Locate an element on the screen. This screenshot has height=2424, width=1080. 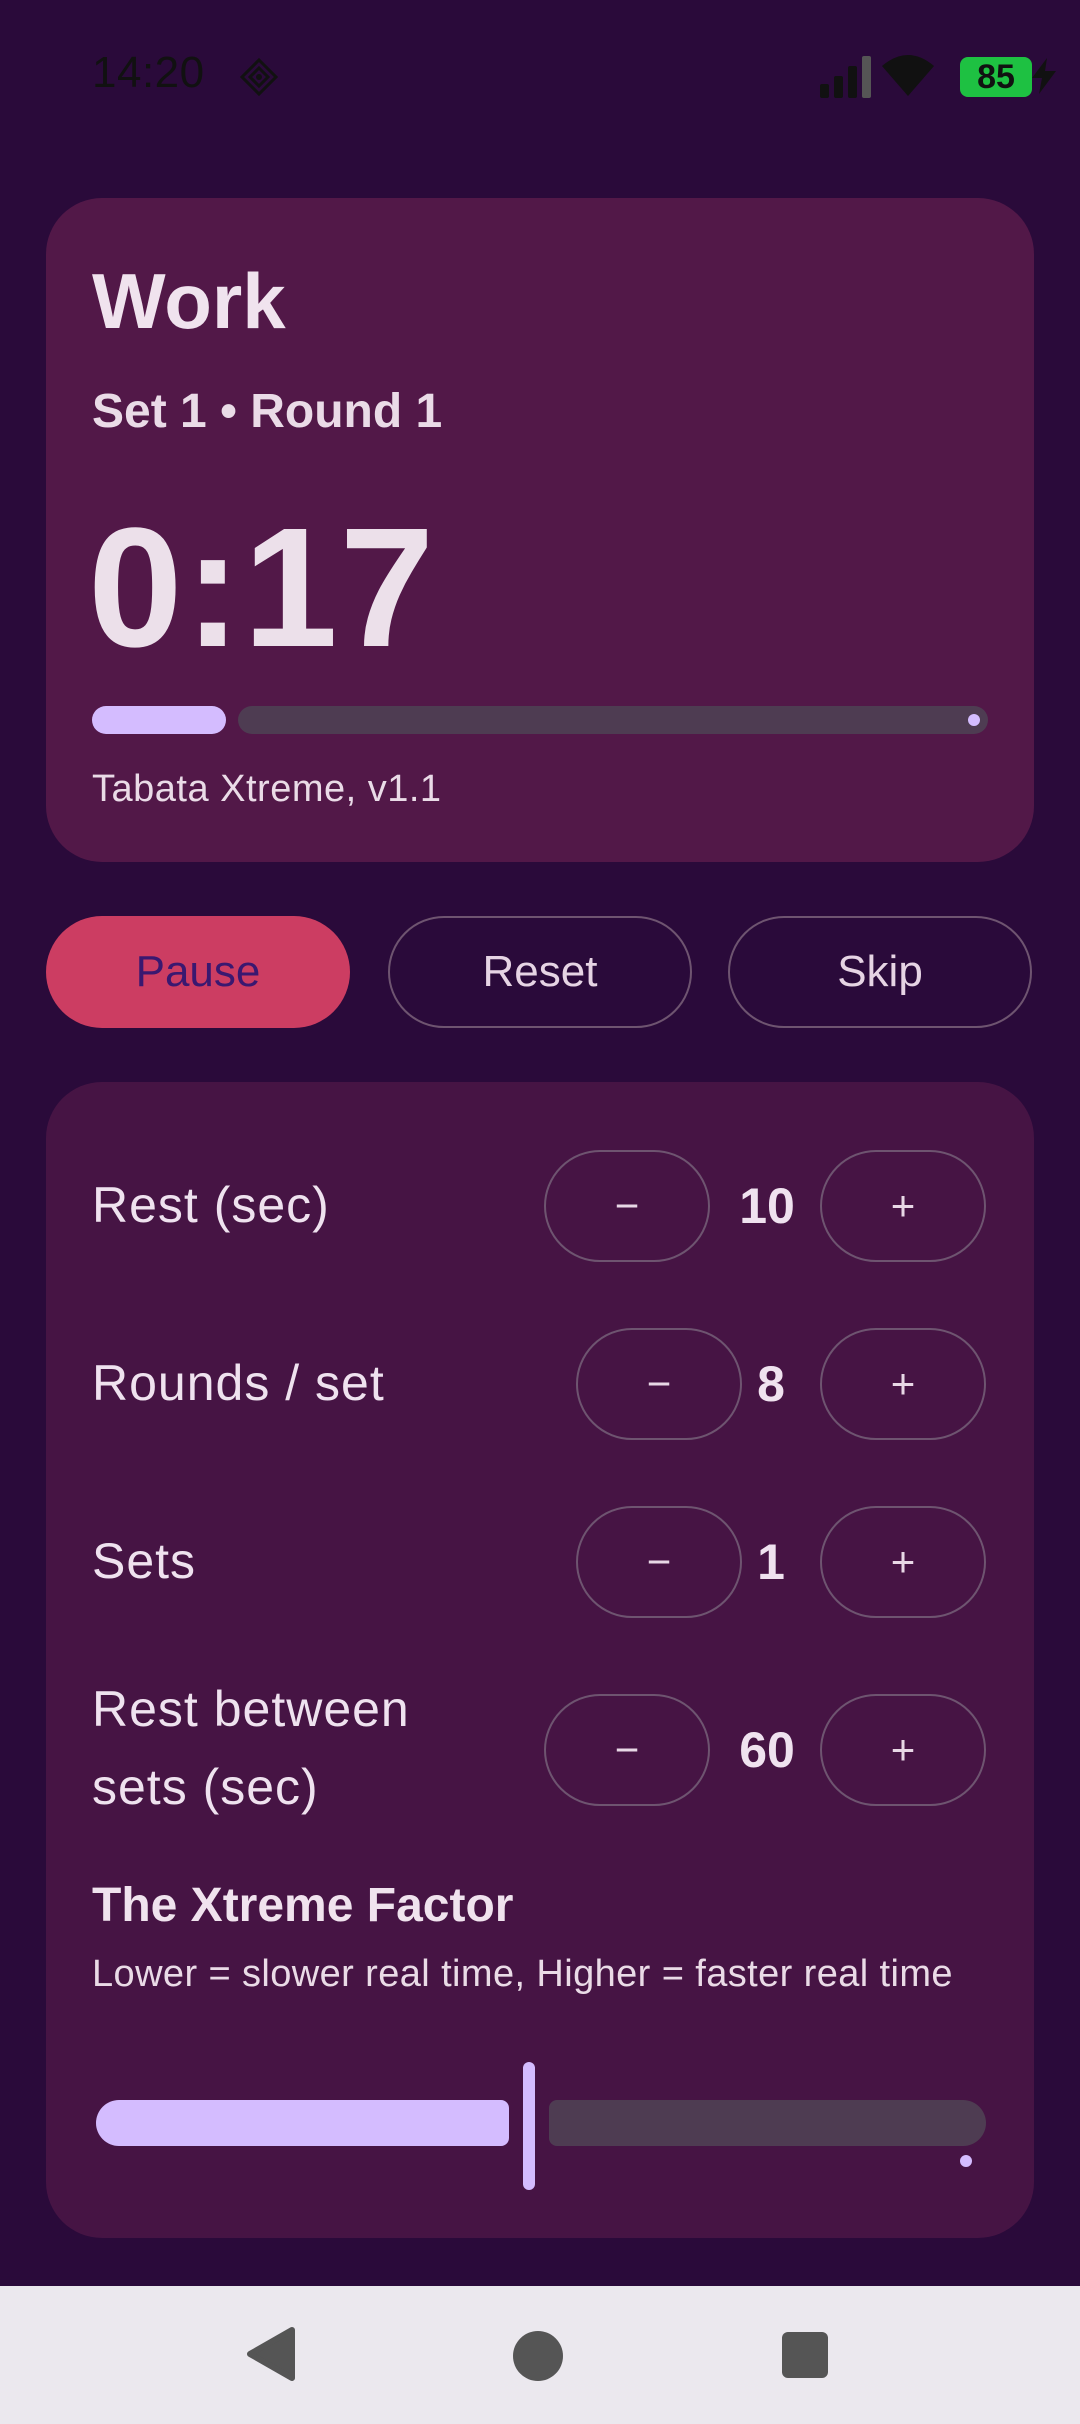
interval-progress-bar is located at coordinates (540, 720).